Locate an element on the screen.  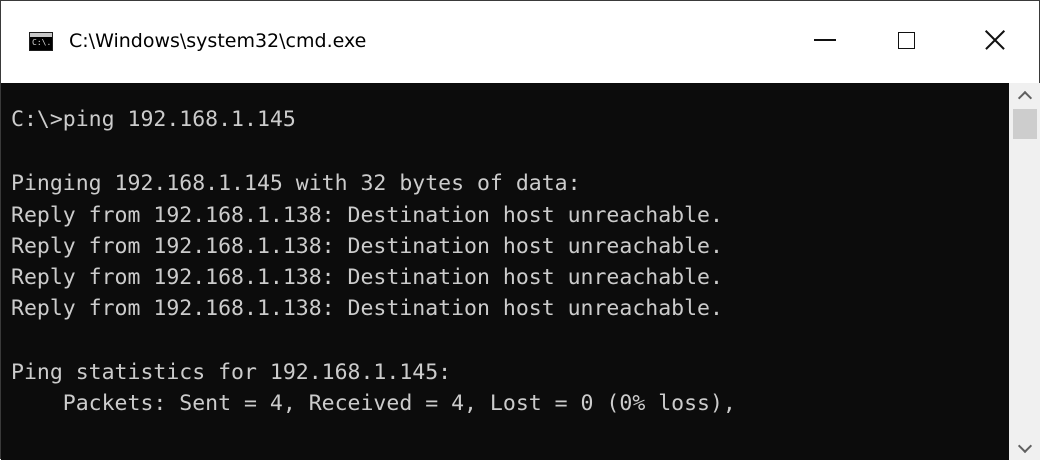
console-line: Ping statistics for 192.168.1.145: is located at coordinates (231, 372).